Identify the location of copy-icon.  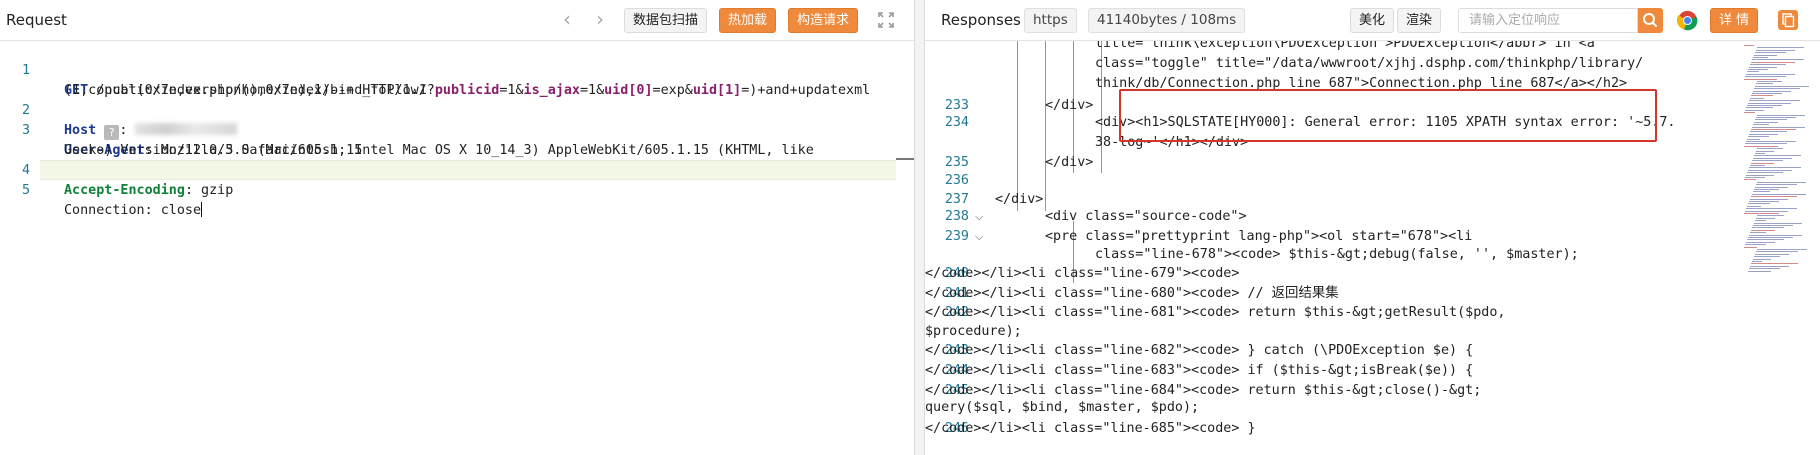
(1788, 20).